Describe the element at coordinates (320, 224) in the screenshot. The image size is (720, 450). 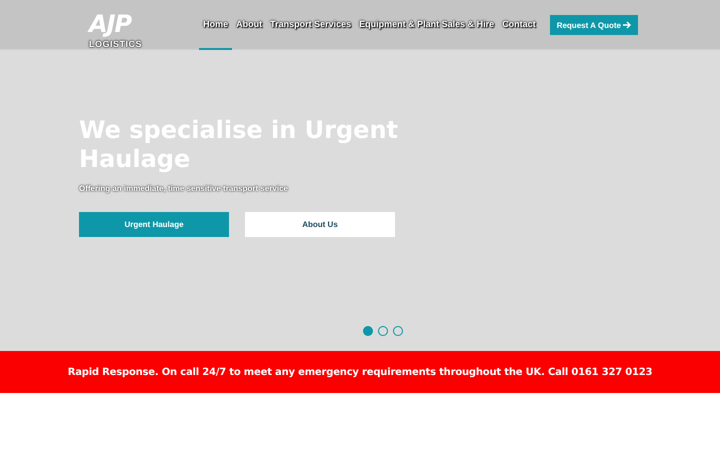
I see `about-us-button: About Us` at that location.